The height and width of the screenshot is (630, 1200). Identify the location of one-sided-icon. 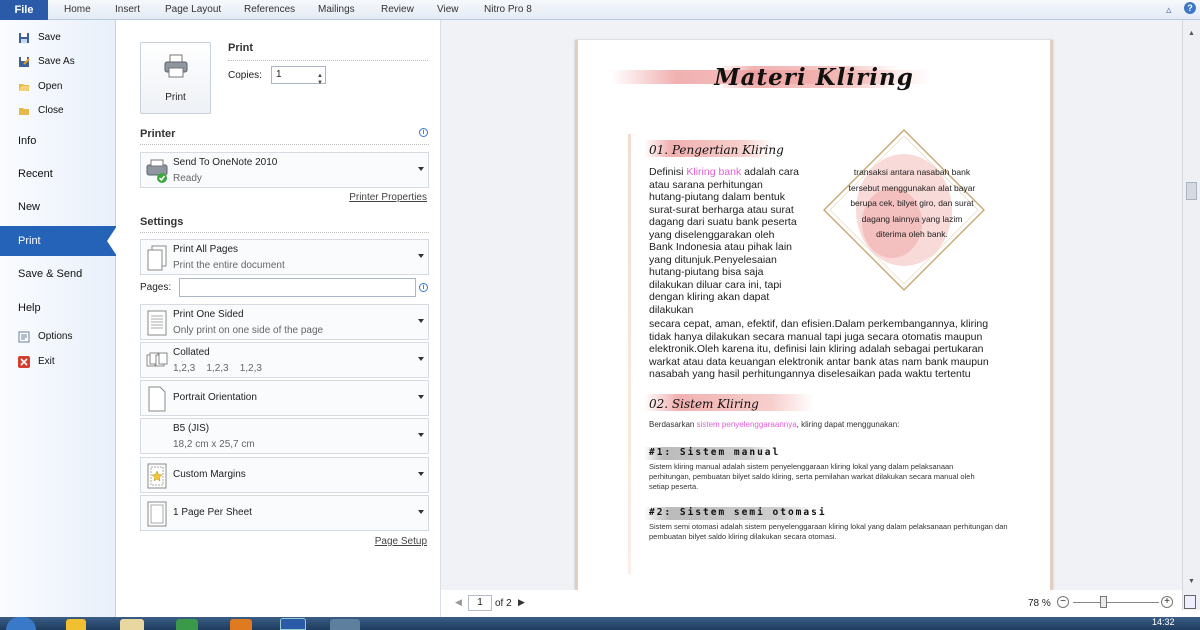
(157, 323).